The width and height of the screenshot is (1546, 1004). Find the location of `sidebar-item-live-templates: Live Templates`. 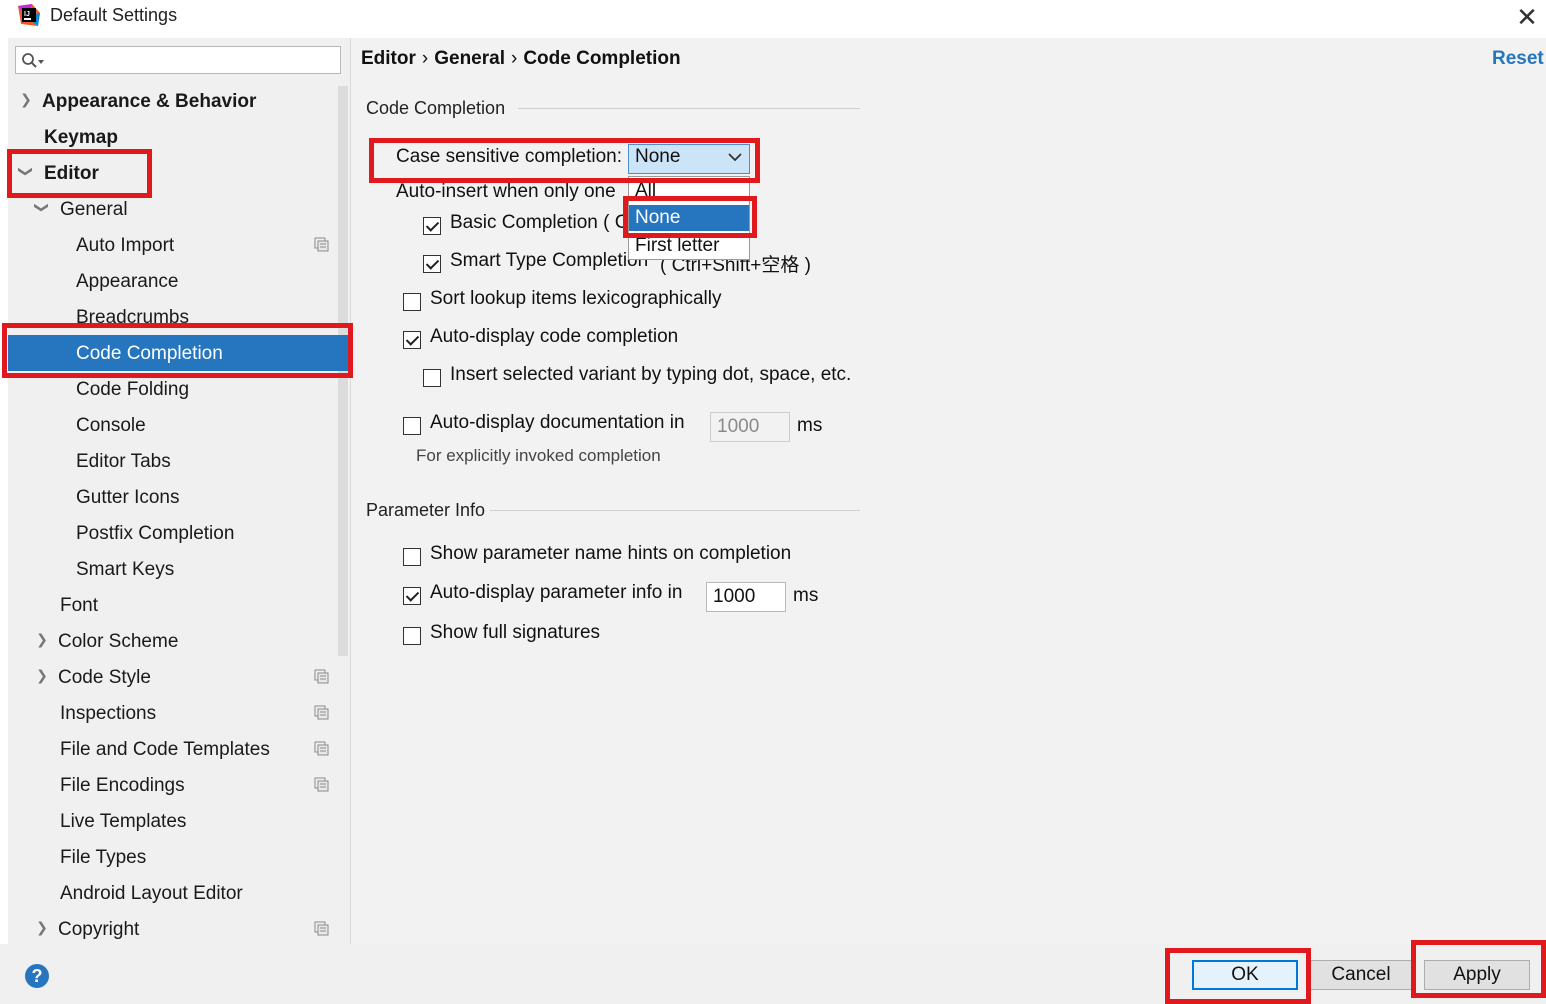

sidebar-item-live-templates: Live Templates is located at coordinates (123, 822).